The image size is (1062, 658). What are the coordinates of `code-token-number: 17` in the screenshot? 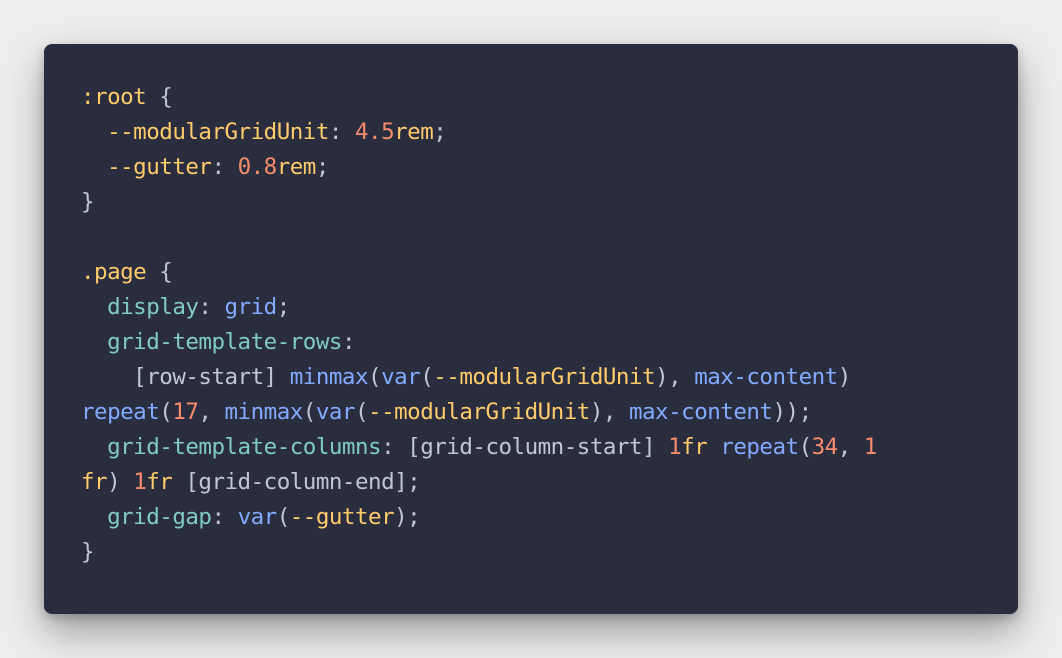 It's located at (185, 412).